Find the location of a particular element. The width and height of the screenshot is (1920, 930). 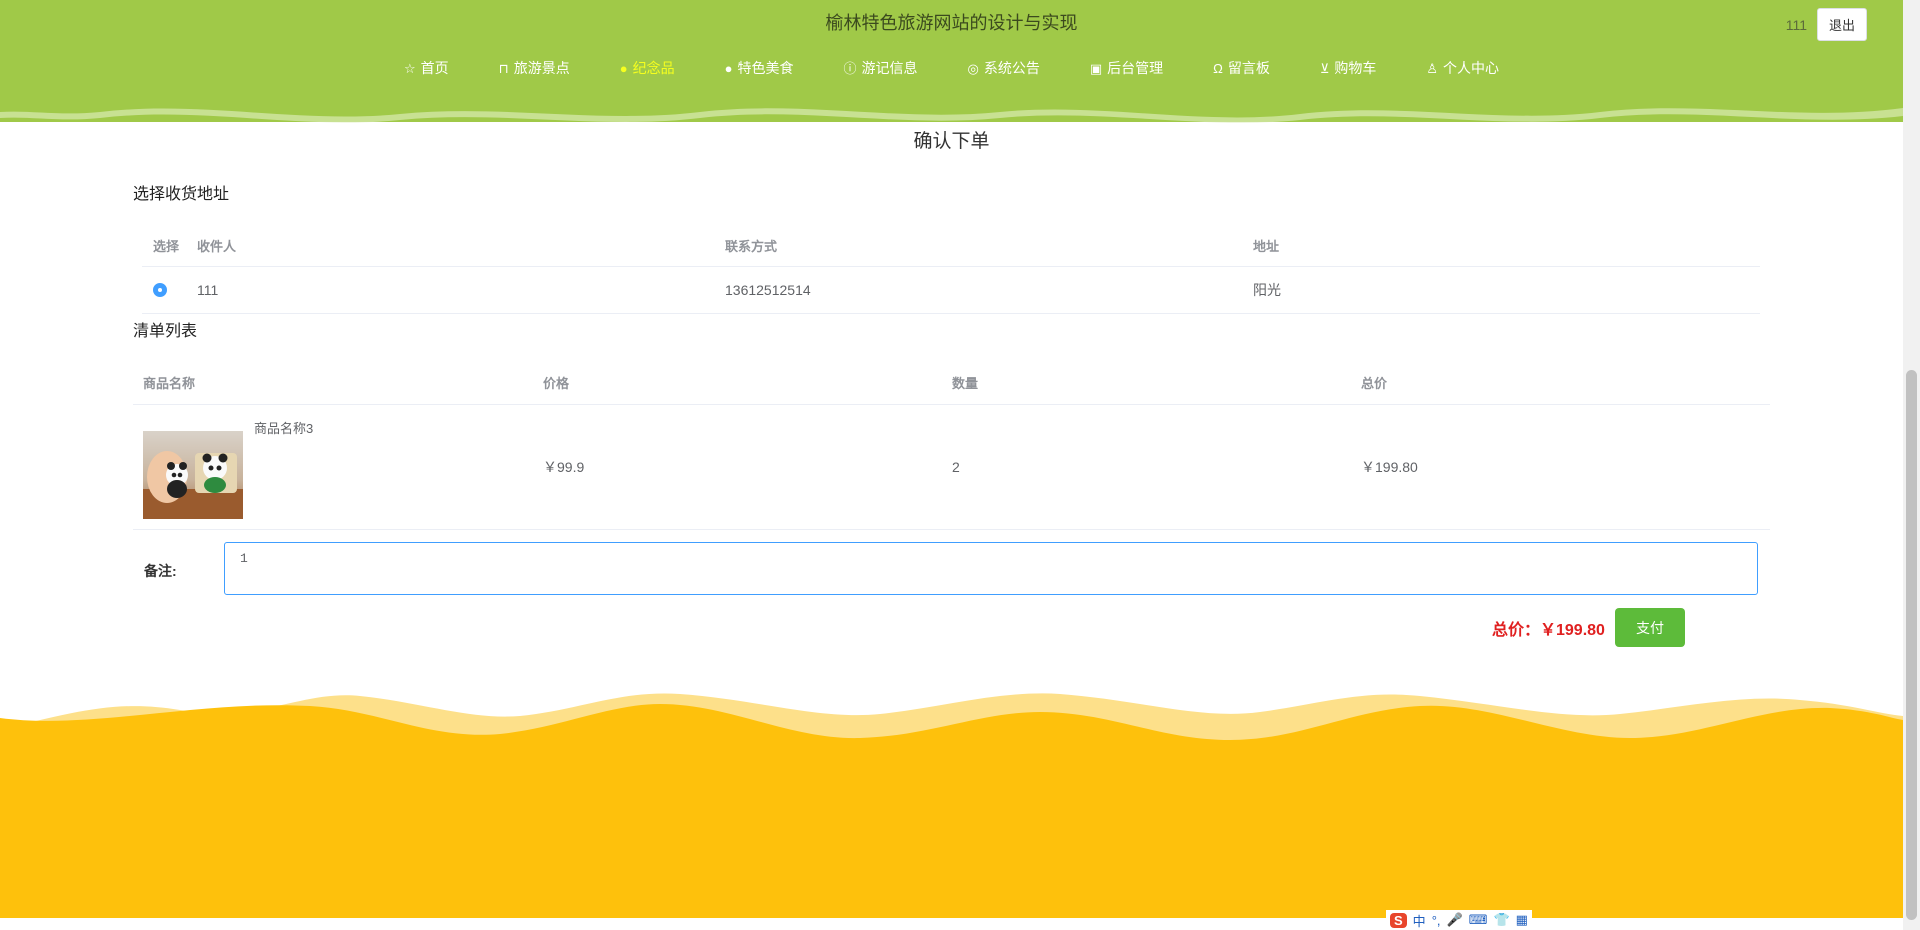

logout-button: 退出 is located at coordinates (1841, 24).